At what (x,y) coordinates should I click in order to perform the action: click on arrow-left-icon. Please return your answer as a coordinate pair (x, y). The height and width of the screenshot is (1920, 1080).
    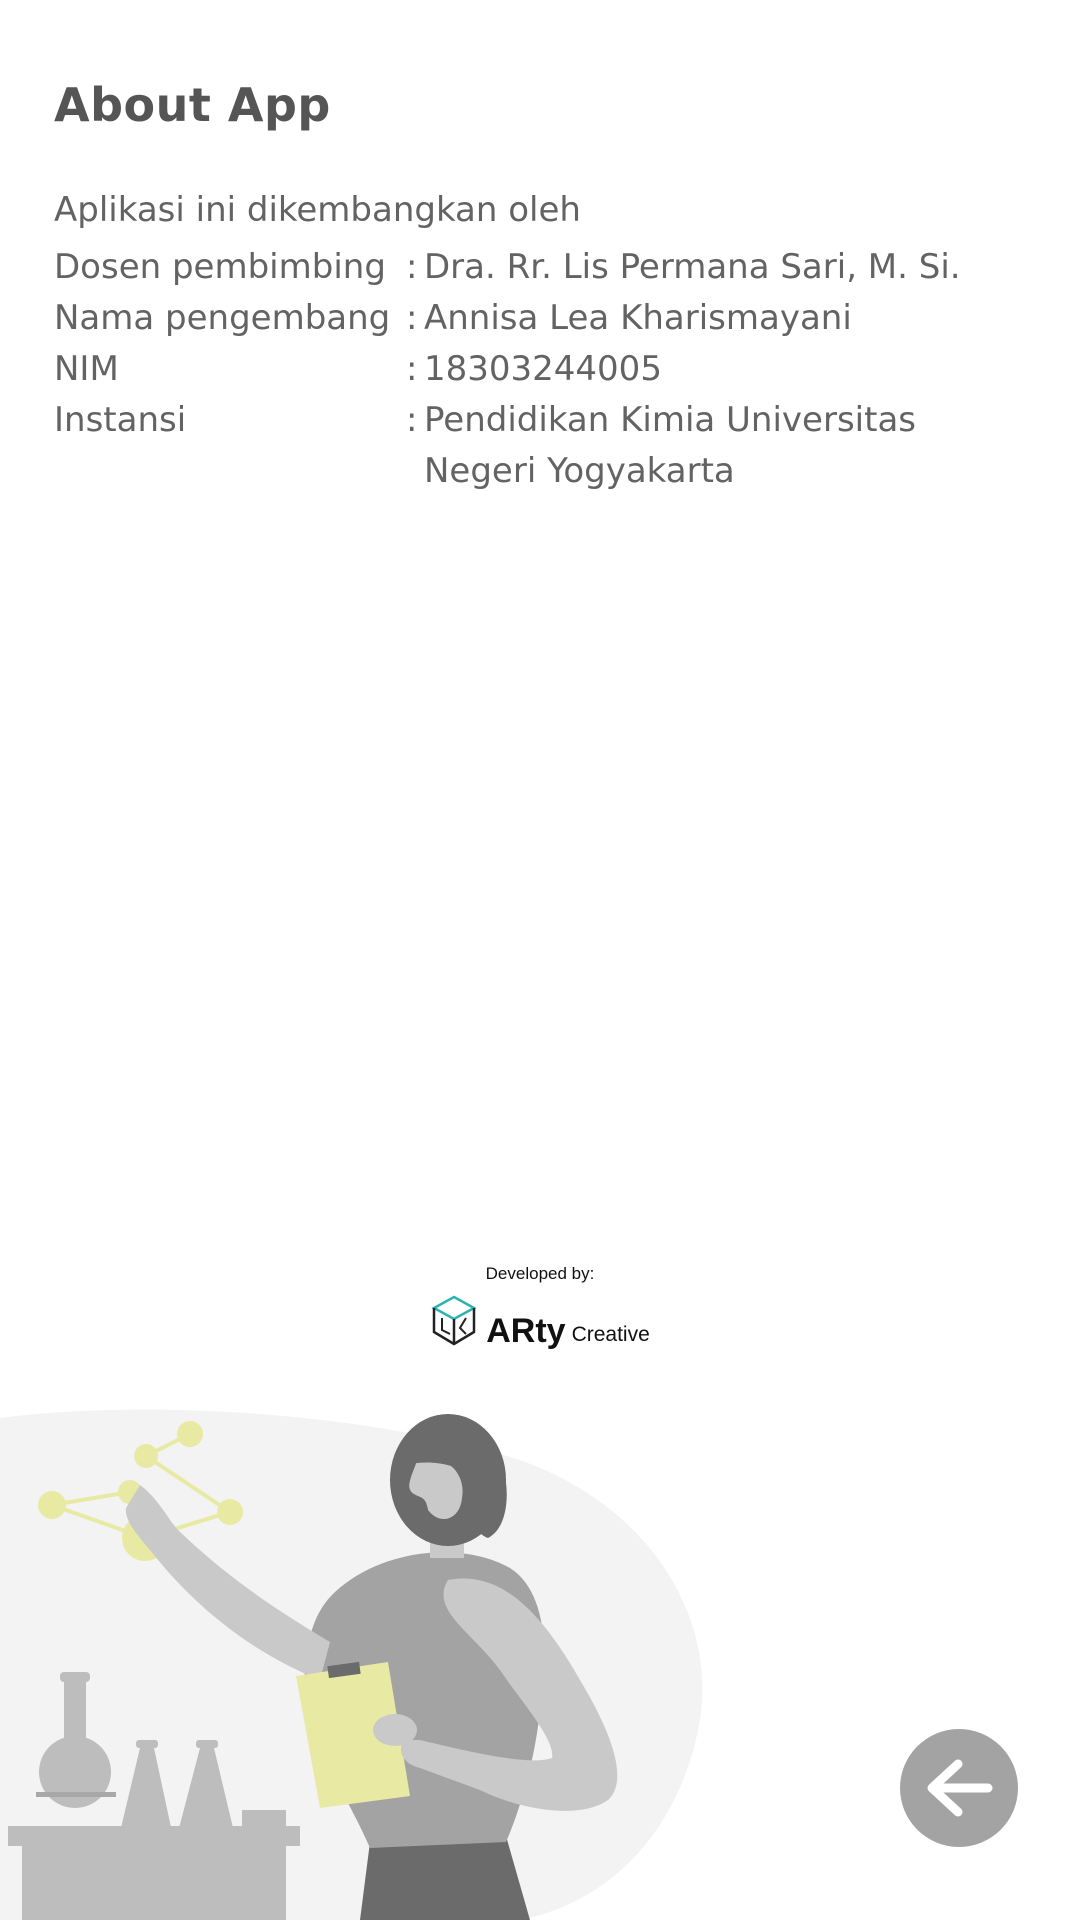
    Looking at the image, I should click on (960, 1788).